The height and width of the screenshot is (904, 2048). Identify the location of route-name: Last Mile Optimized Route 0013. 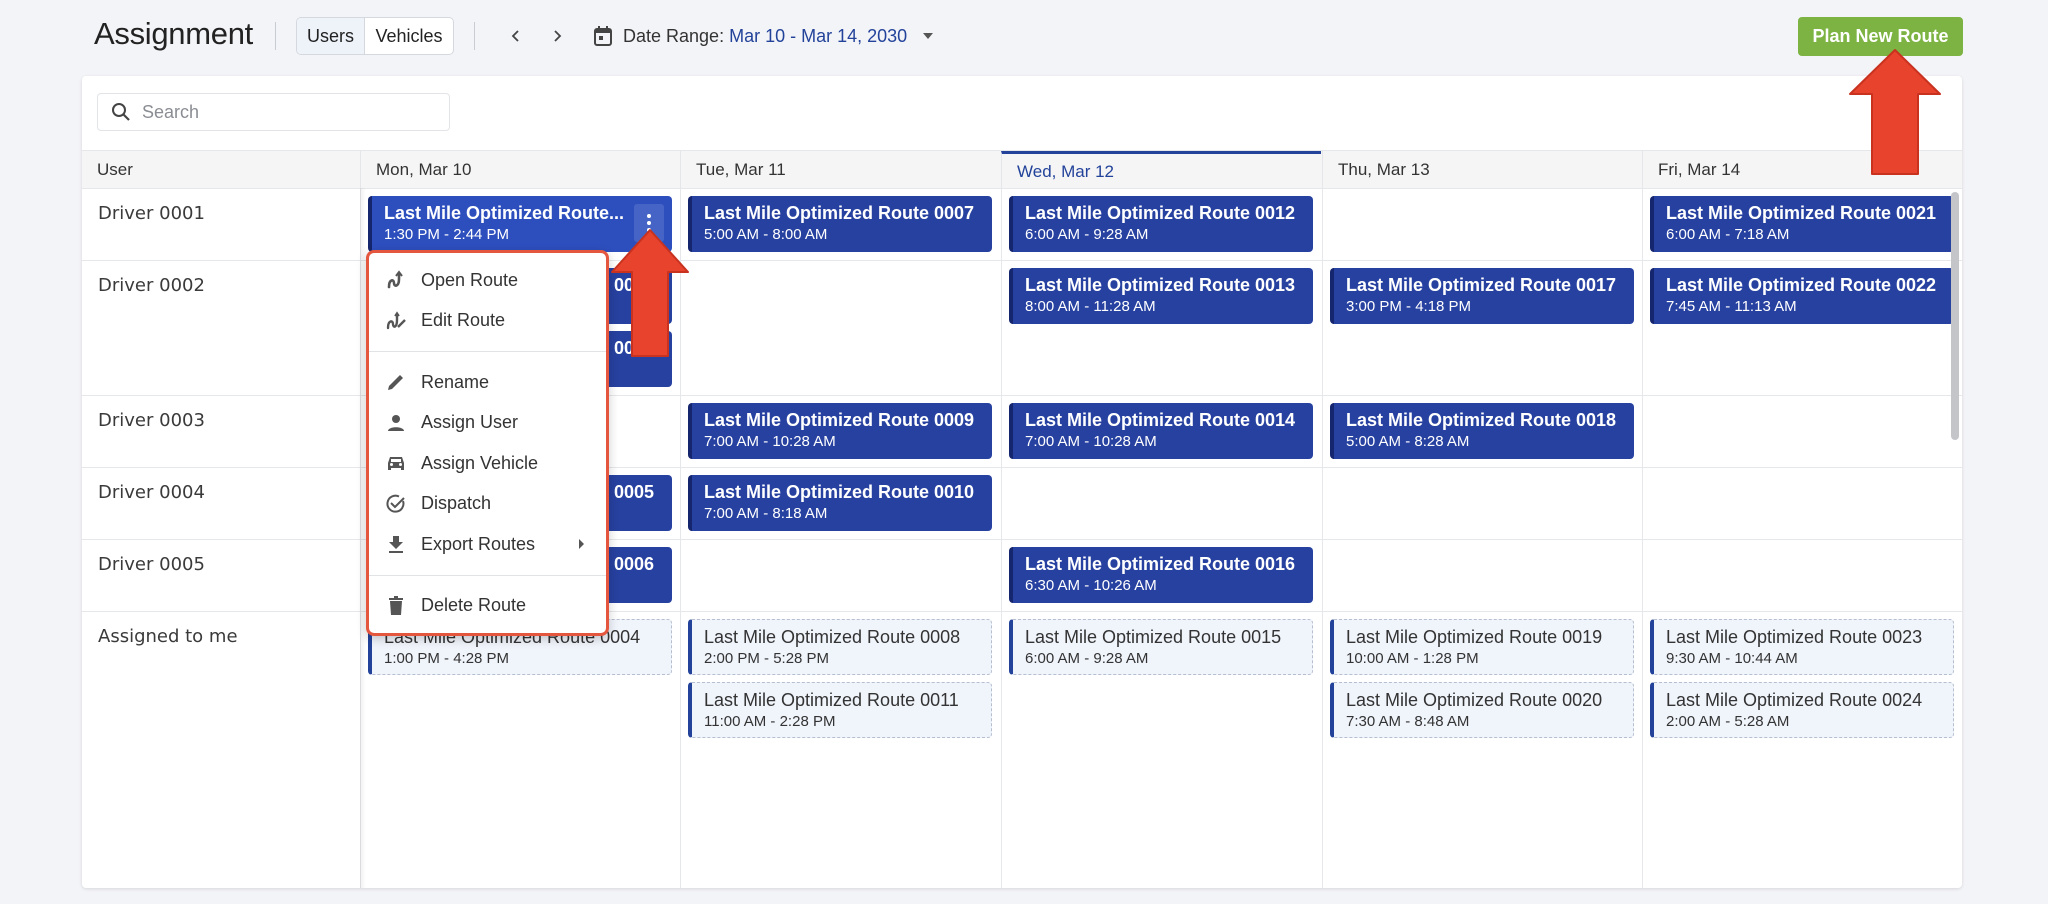
(1160, 285).